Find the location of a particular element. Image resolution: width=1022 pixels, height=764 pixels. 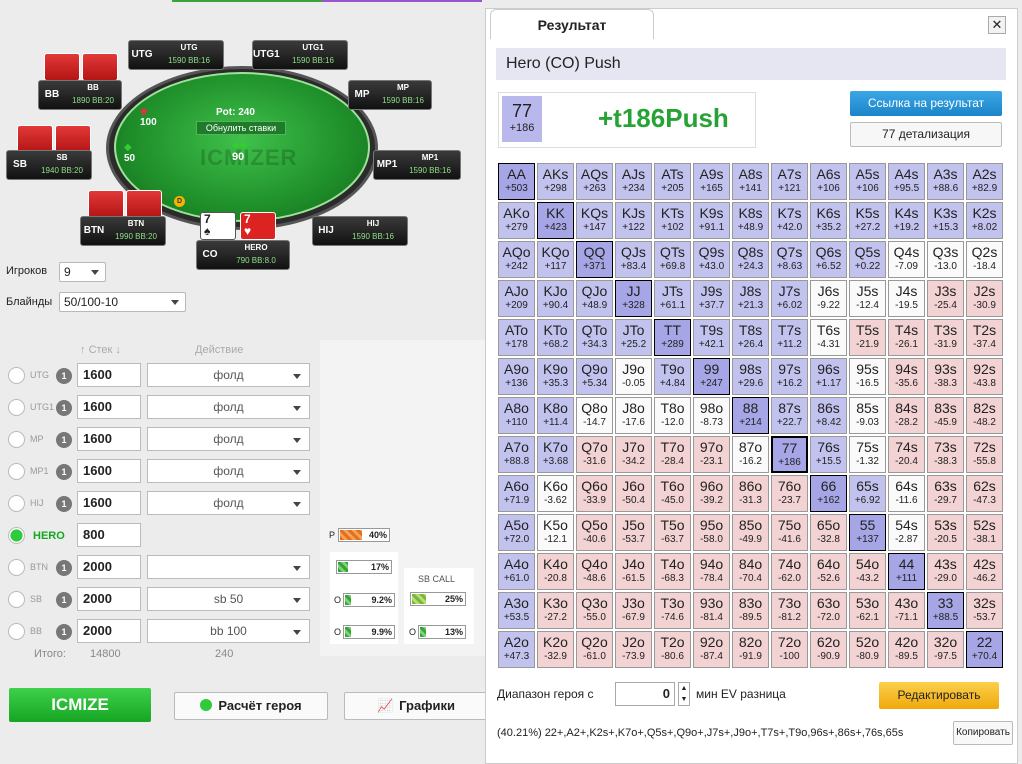

range-cell: Q3o -55.0 is located at coordinates (594, 610).